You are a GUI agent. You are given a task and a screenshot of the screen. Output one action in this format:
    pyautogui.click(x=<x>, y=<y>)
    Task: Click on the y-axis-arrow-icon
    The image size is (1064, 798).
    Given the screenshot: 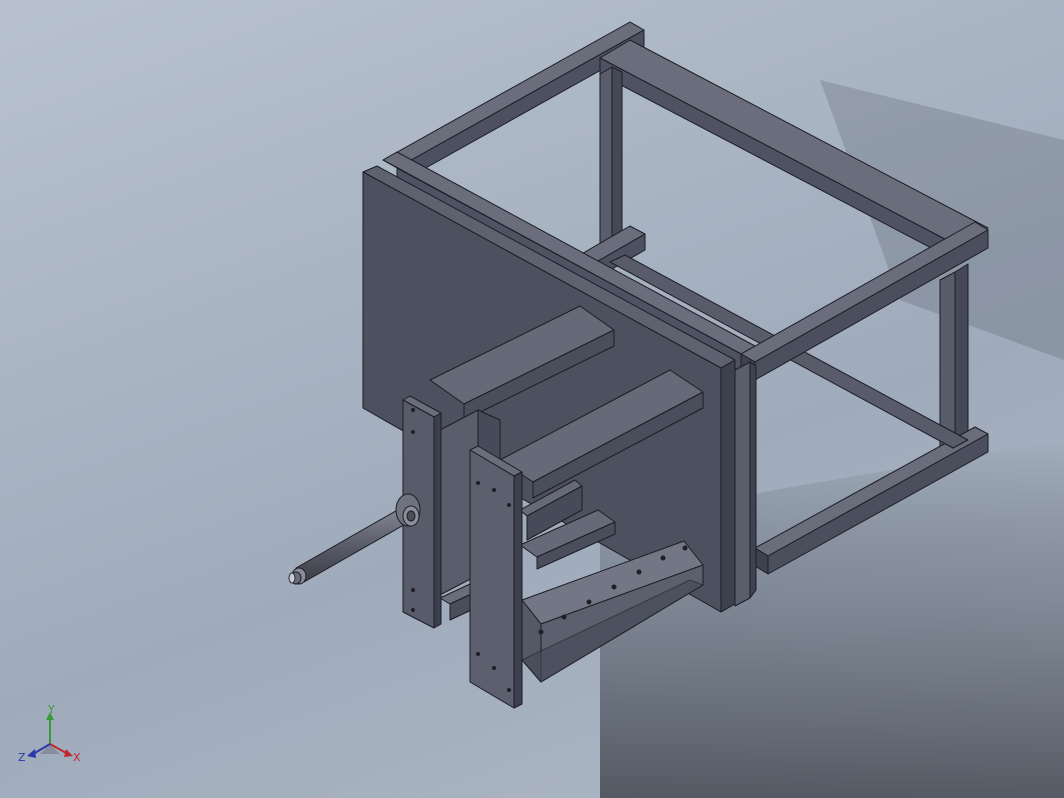 What is the action you would take?
    pyautogui.click(x=50, y=728)
    